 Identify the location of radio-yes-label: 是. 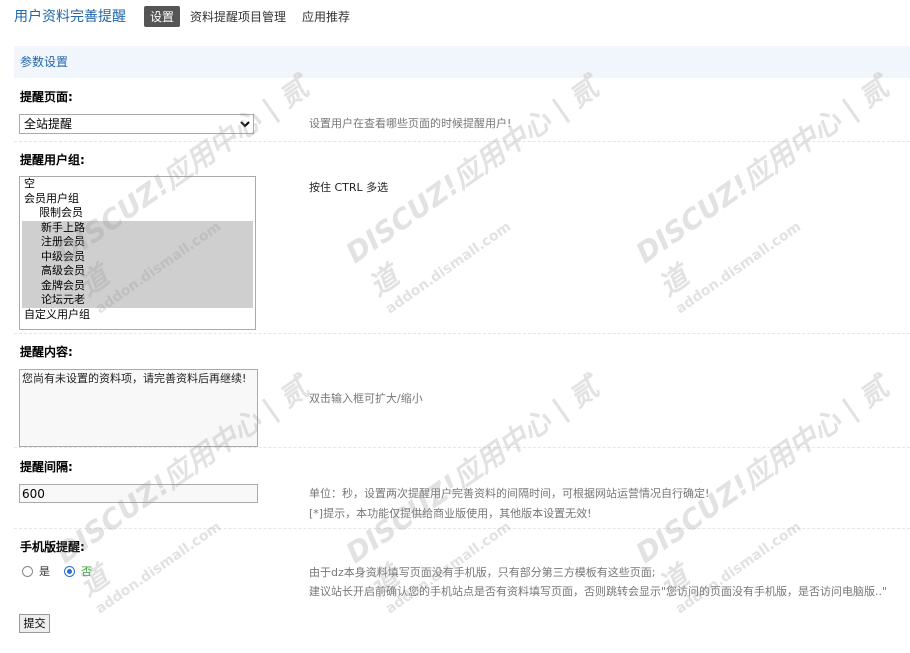
(44, 571).